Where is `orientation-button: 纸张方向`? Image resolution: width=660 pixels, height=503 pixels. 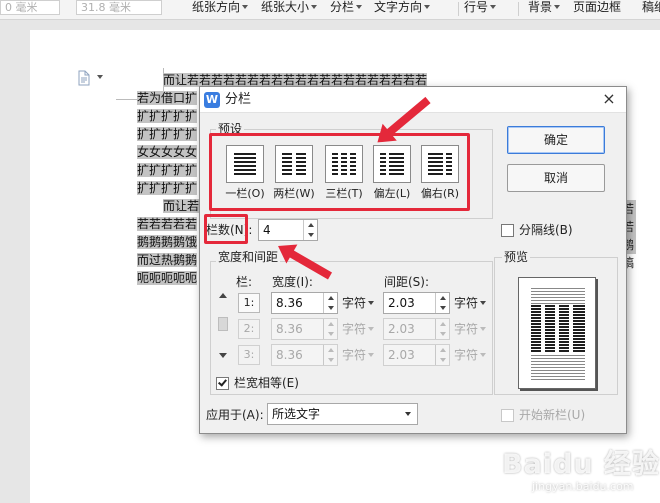
orientation-button: 纸张方向 is located at coordinates (220, 9).